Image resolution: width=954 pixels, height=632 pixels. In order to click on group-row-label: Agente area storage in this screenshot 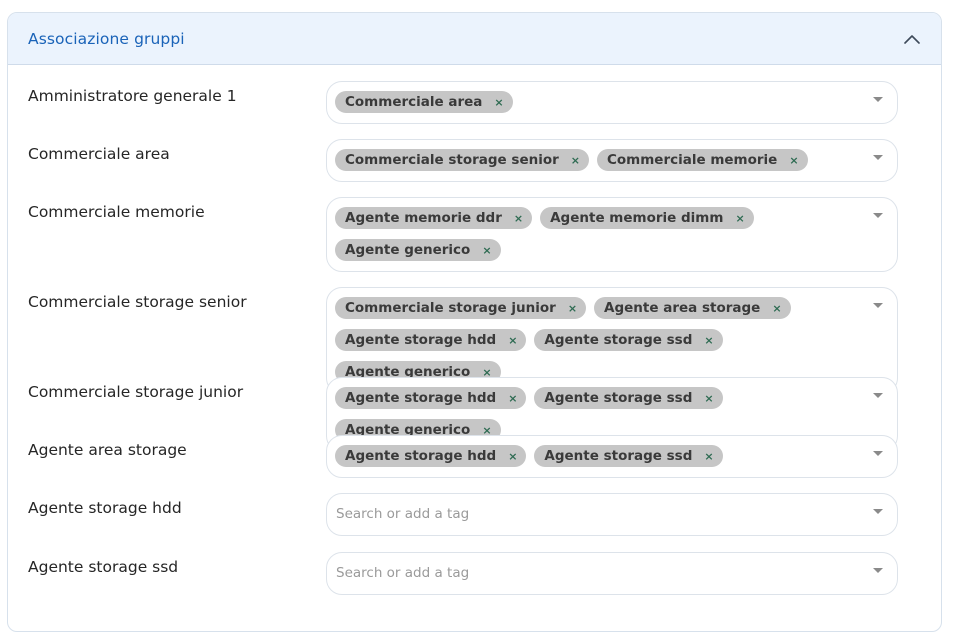, I will do `click(107, 450)`.